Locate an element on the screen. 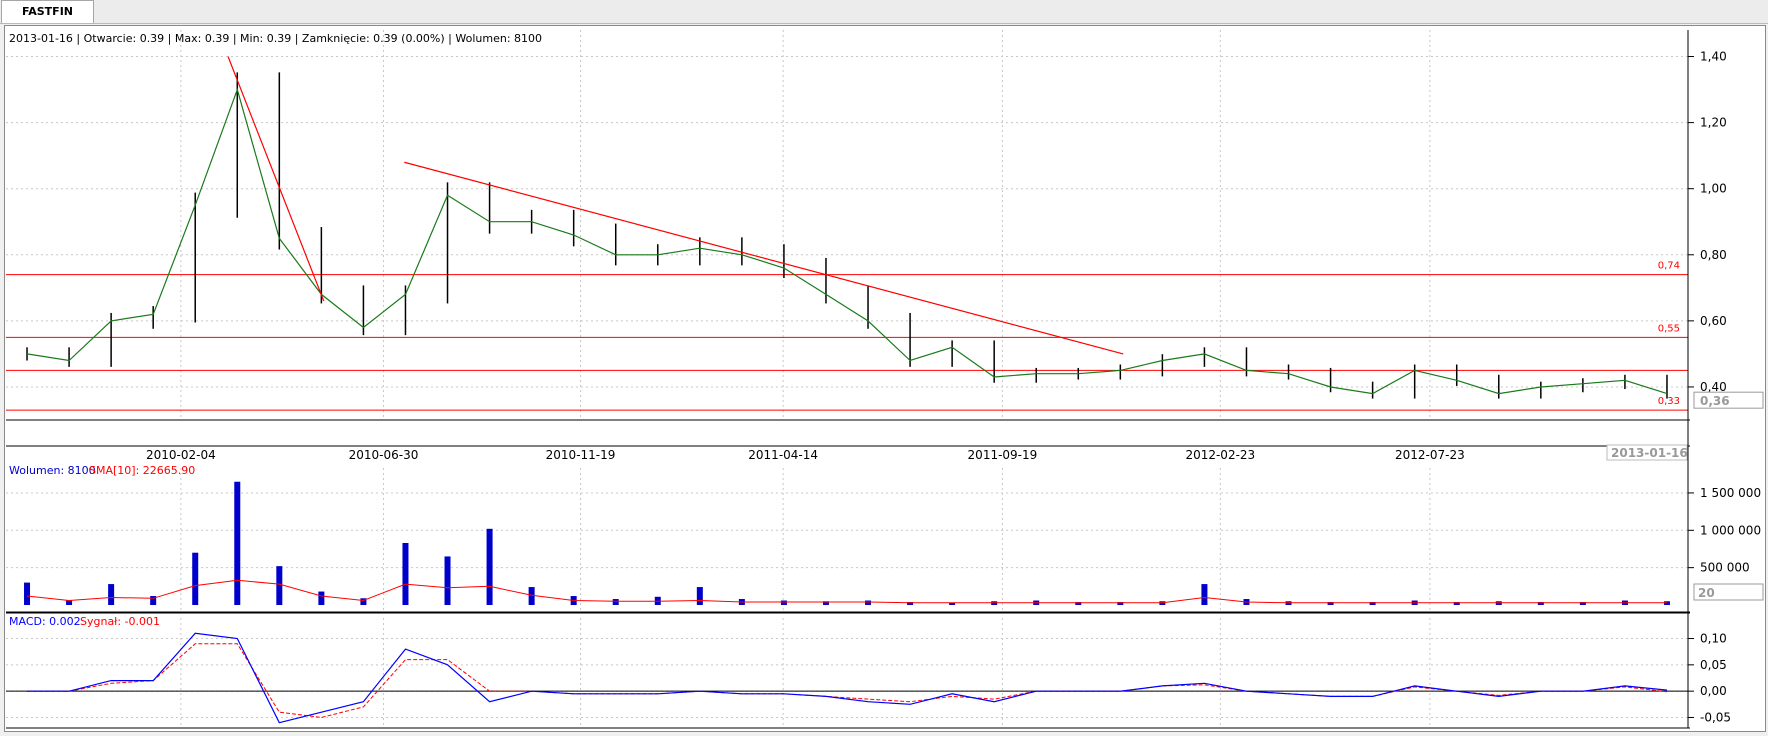 Image resolution: width=1768 pixels, height=736 pixels. volume-y-tick-label: 1 000 000 is located at coordinates (1730, 530).